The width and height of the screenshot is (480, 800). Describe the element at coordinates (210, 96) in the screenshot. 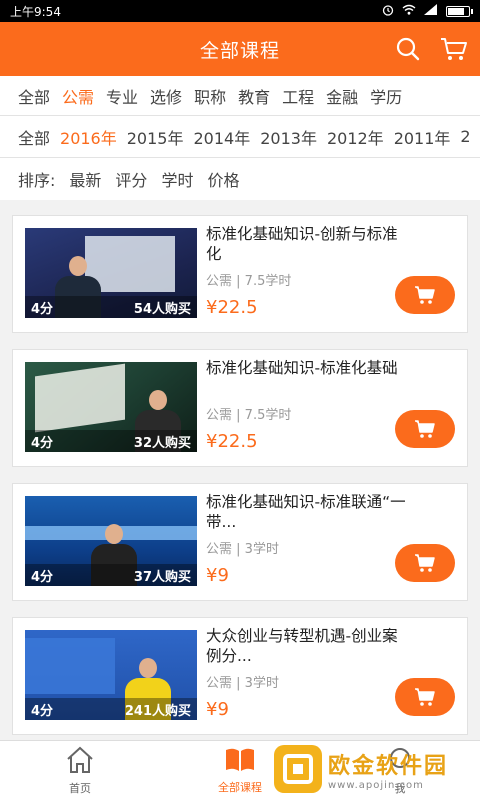

I see `category-filter-item: 职称` at that location.